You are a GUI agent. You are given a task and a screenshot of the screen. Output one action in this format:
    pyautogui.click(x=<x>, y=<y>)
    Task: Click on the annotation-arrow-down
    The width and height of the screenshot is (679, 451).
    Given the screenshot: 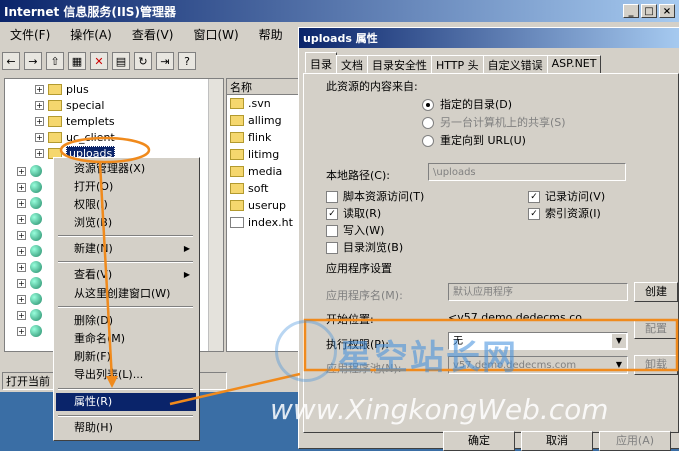 What is the action you would take?
    pyautogui.click(x=106, y=271)
    